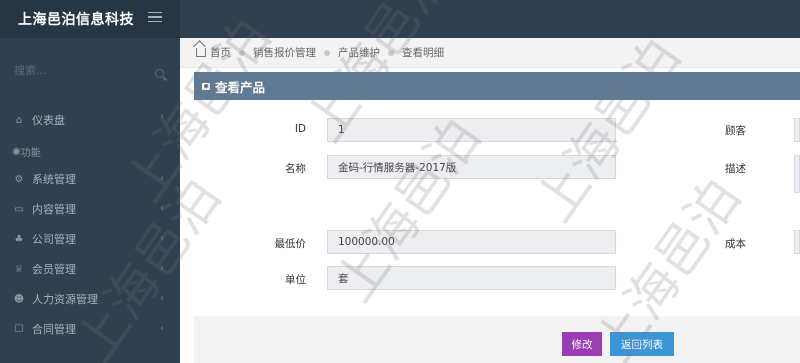 The height and width of the screenshot is (363, 800). I want to click on description-field, so click(797, 174).